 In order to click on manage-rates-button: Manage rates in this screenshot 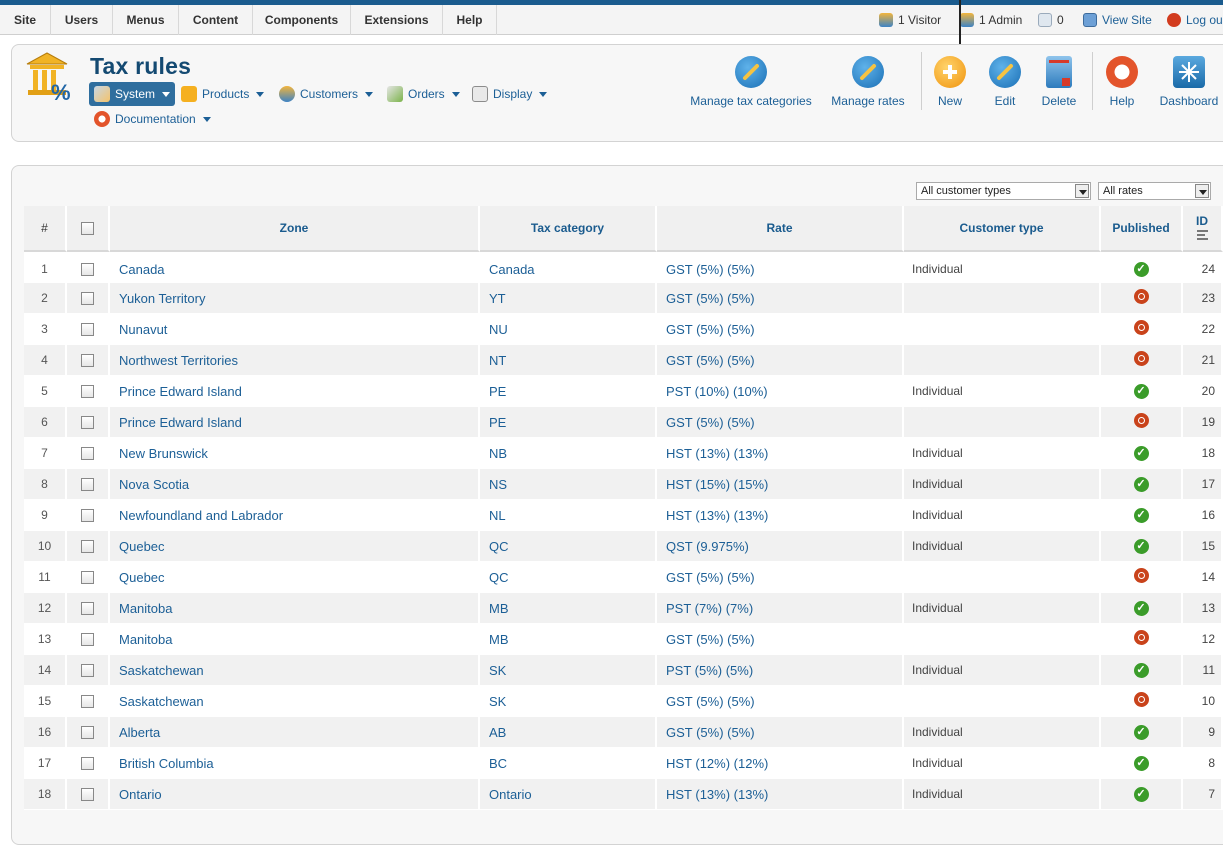, I will do `click(868, 82)`.